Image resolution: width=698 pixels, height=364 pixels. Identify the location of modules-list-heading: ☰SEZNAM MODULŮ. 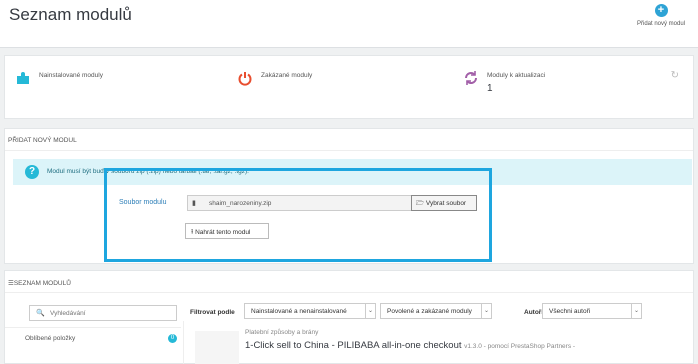
(349, 282).